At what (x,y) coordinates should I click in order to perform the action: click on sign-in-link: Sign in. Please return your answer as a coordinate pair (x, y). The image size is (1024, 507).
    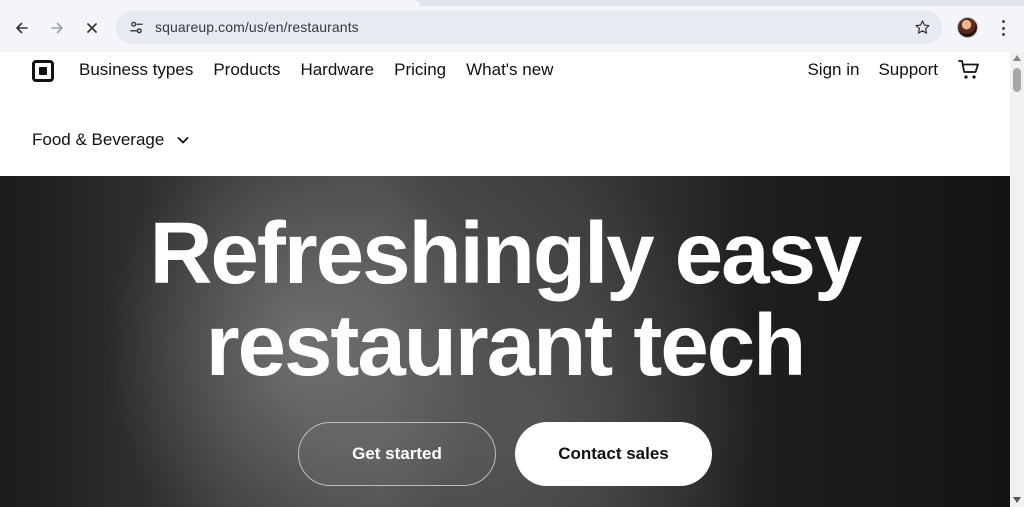
    Looking at the image, I should click on (833, 70).